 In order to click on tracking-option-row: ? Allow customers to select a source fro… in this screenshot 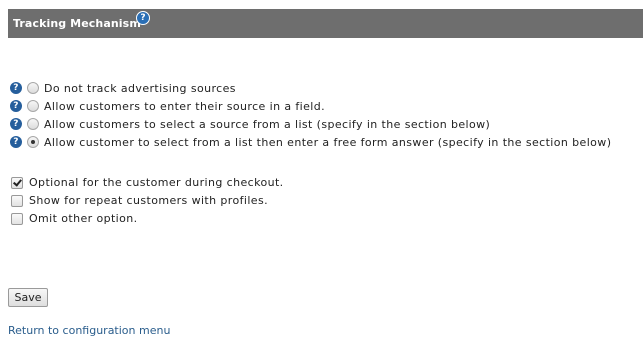, I will do `click(250, 124)`.